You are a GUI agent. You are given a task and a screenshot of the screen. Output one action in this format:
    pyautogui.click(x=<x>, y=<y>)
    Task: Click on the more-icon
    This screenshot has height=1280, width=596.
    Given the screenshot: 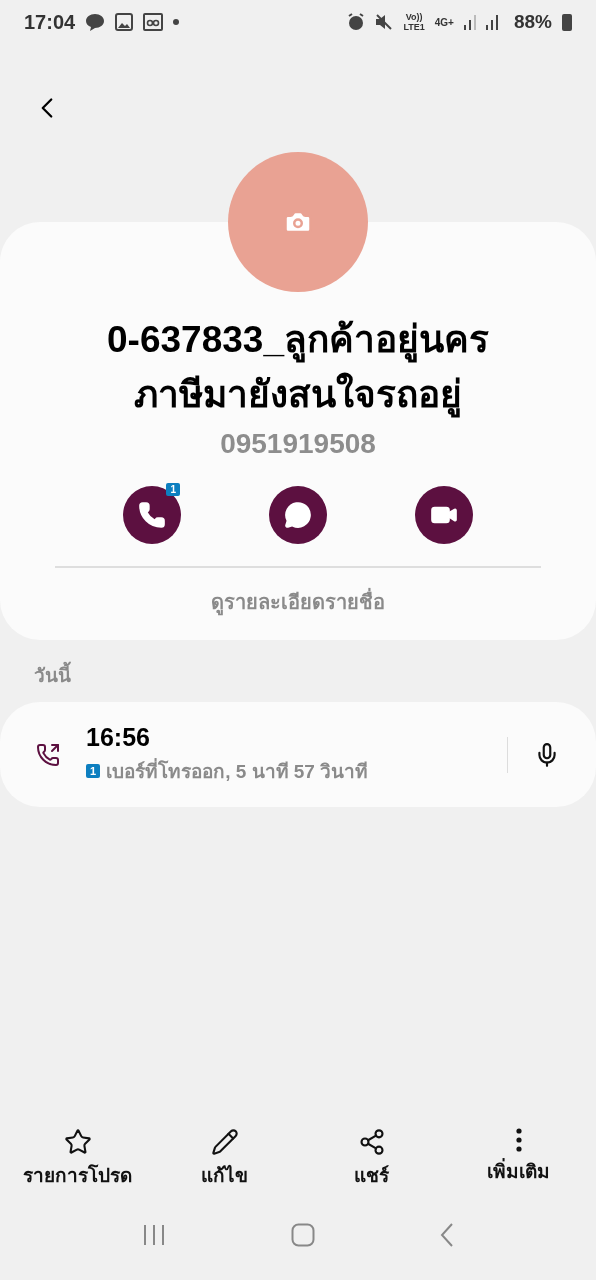 What is the action you would take?
    pyautogui.click(x=518, y=1140)
    